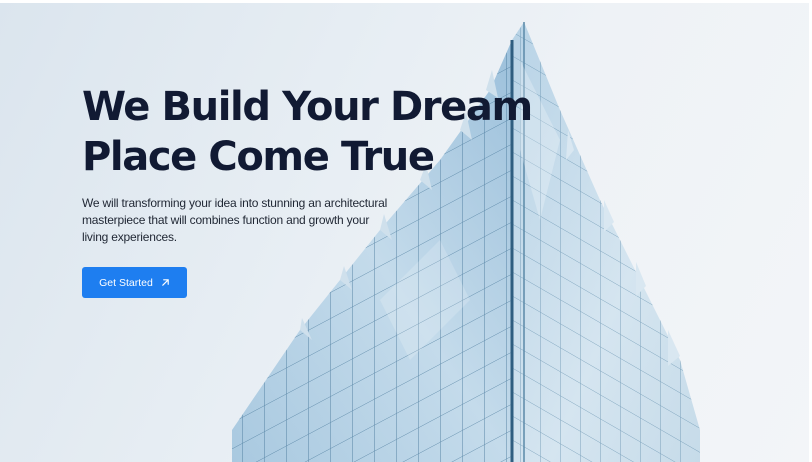 This screenshot has width=812, height=462. What do you see at coordinates (307, 132) in the screenshot?
I see `hero-title: We Build Your Dream Place Come True` at bounding box center [307, 132].